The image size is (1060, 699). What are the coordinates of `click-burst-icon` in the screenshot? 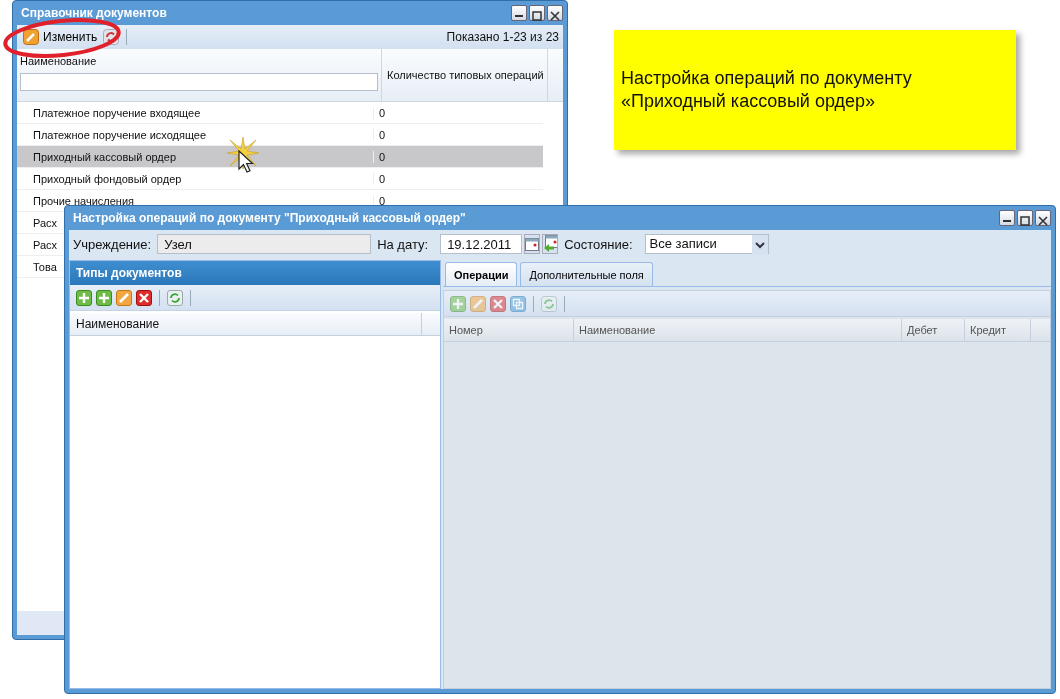 It's located at (243, 153).